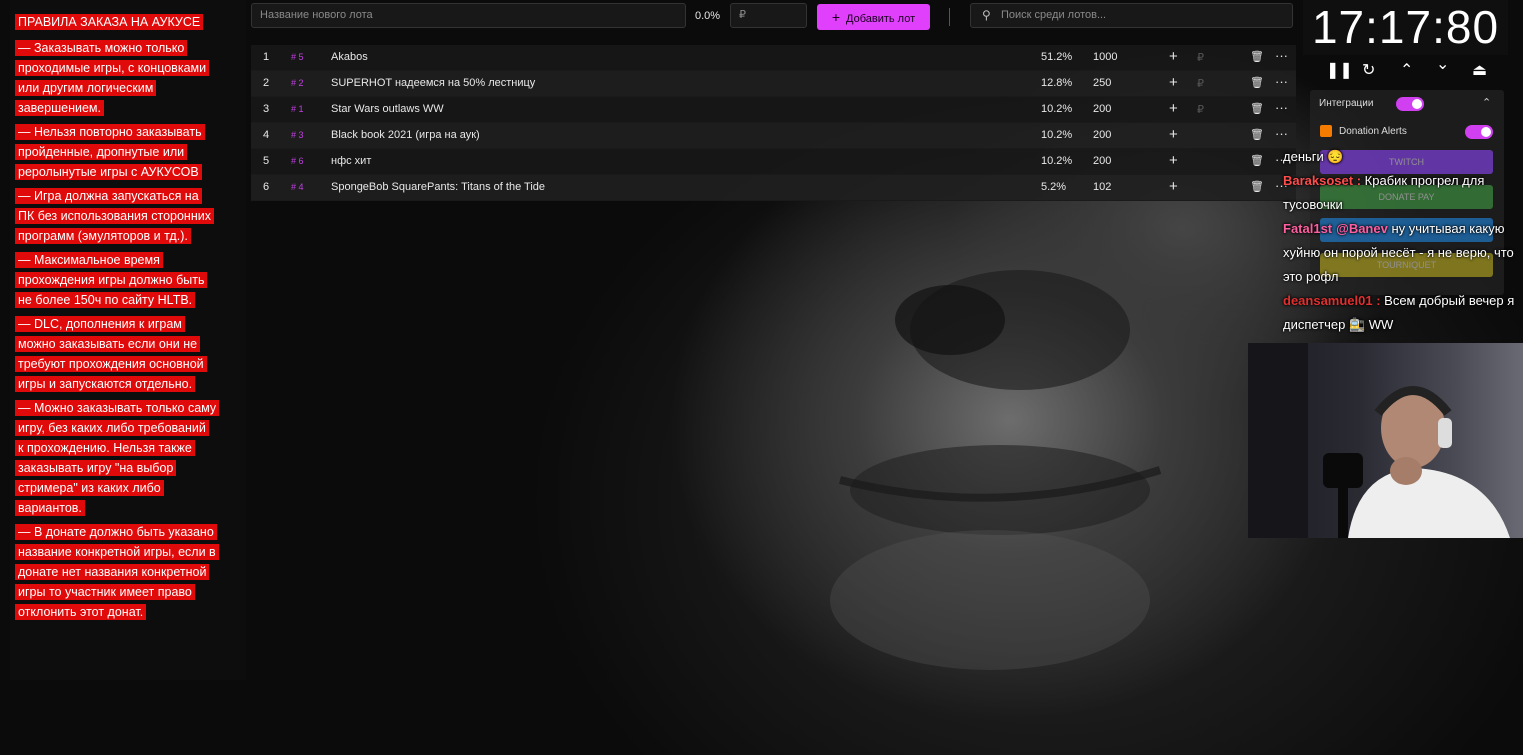  I want to click on add-lot-label: Добавить лот, so click(881, 19).